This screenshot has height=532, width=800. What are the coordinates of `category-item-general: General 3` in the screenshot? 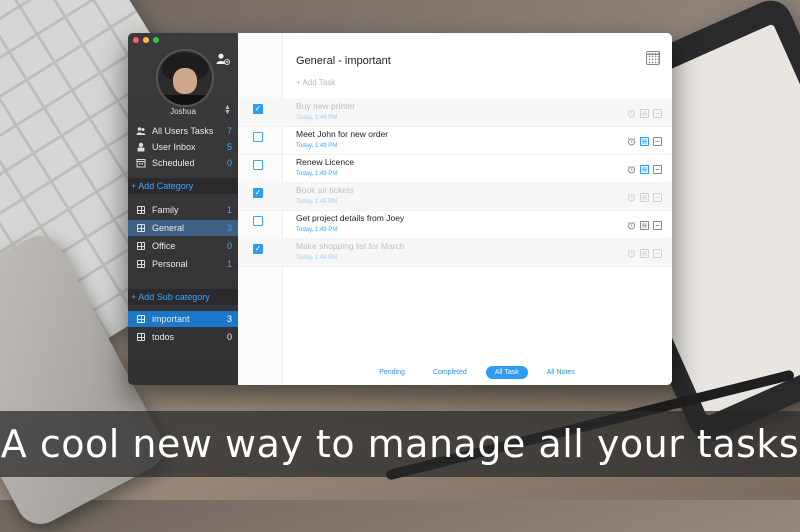 It's located at (183, 228).